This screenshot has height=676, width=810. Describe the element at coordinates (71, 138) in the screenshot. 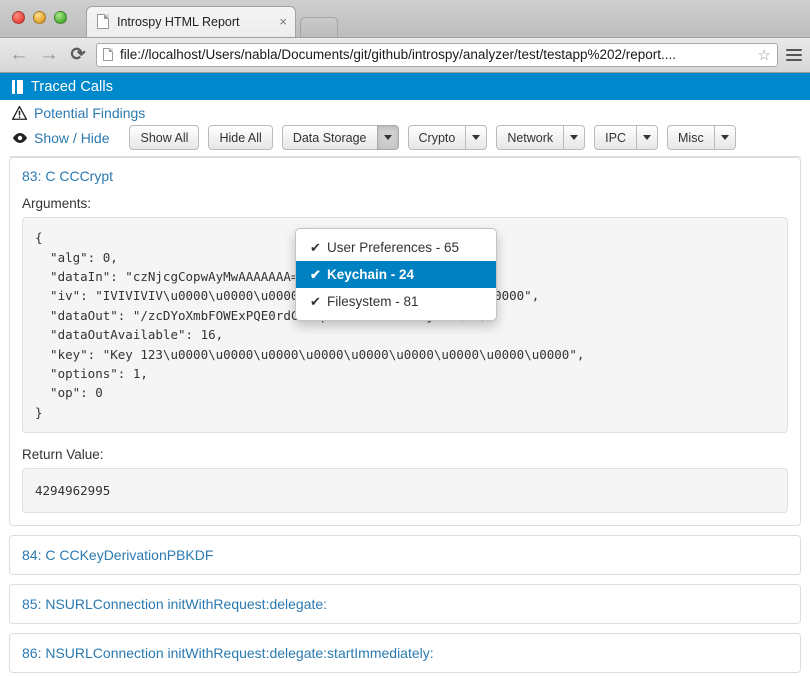

I see `show-hide-link: Show / Hide` at that location.